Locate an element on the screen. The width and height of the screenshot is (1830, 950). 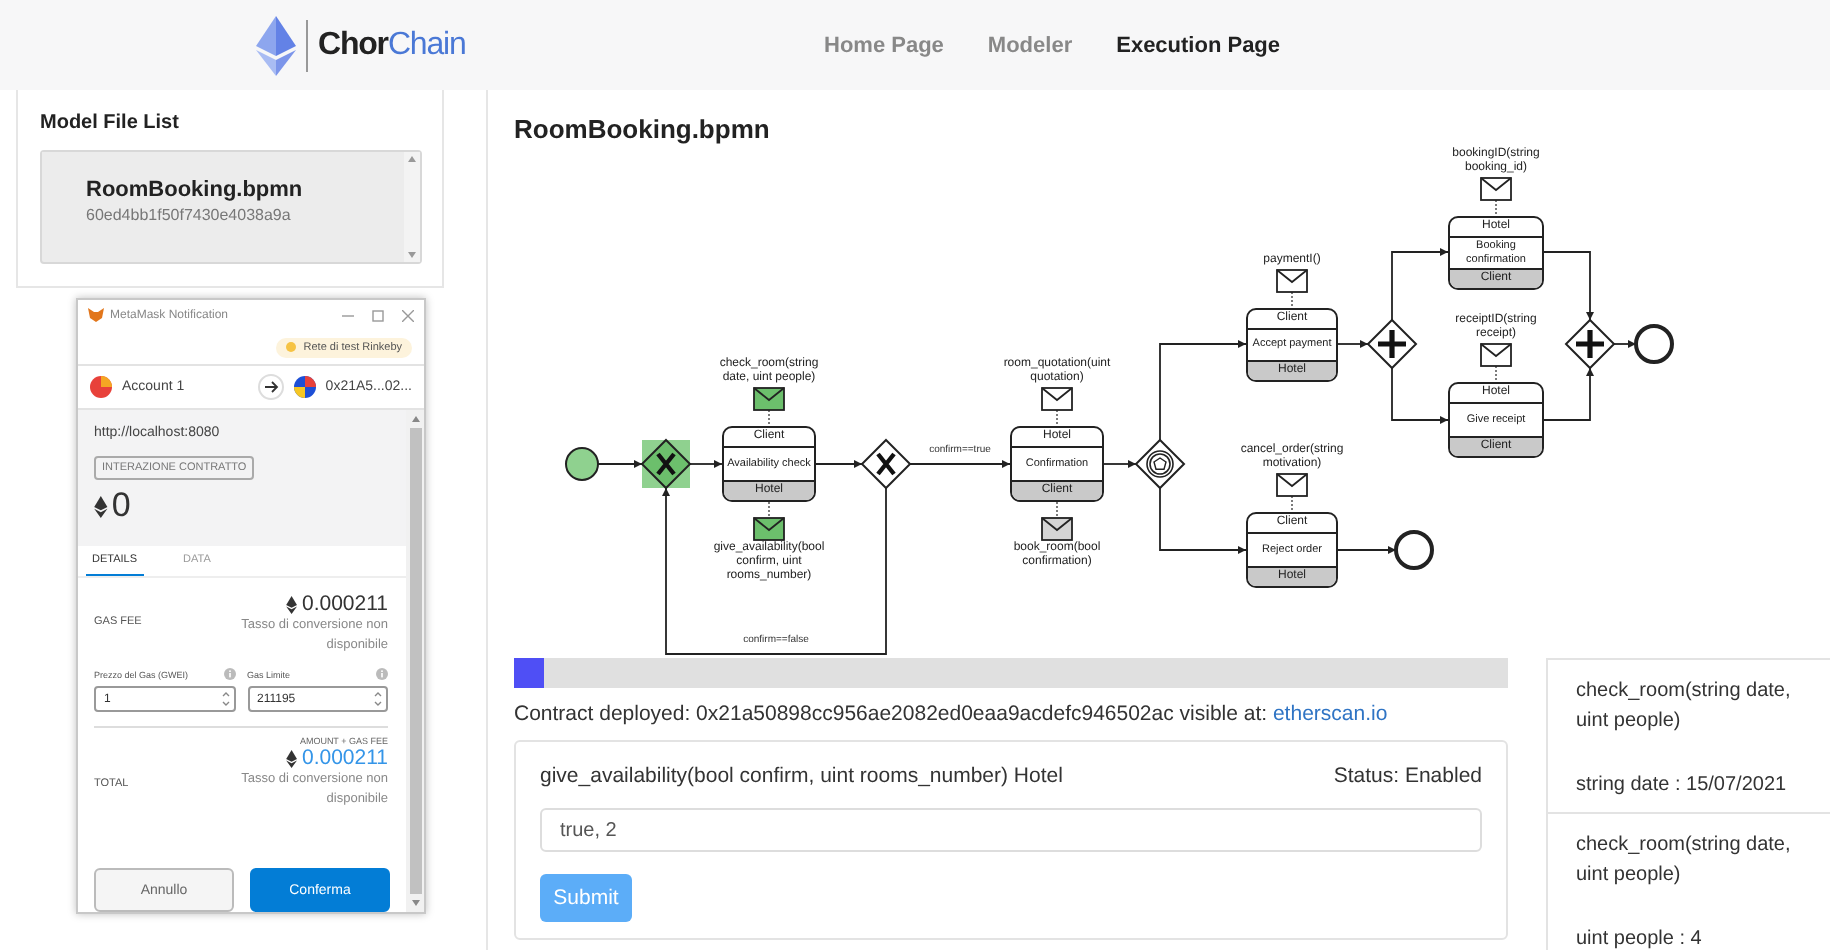
status-text: Status: Enabled is located at coordinates (1407, 776).